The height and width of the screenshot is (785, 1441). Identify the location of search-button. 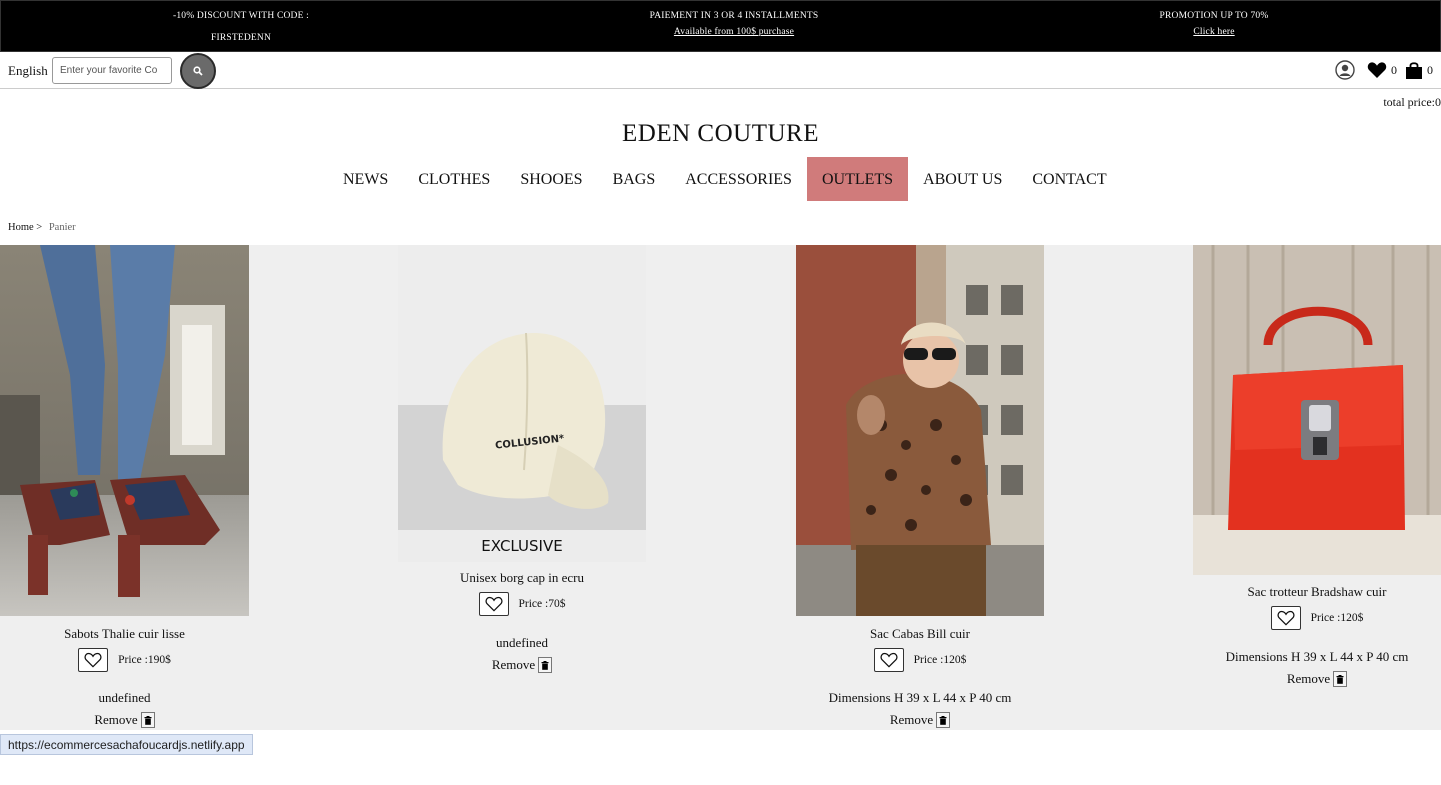
(198, 71).